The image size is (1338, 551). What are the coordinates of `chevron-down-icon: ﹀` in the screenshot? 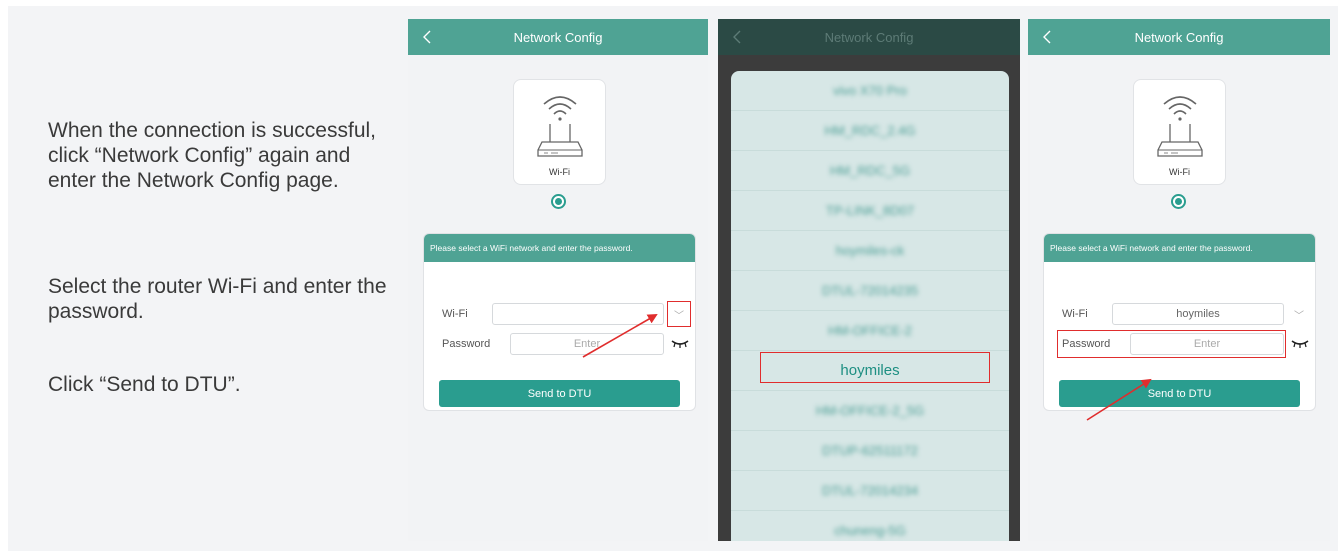 It's located at (1299, 314).